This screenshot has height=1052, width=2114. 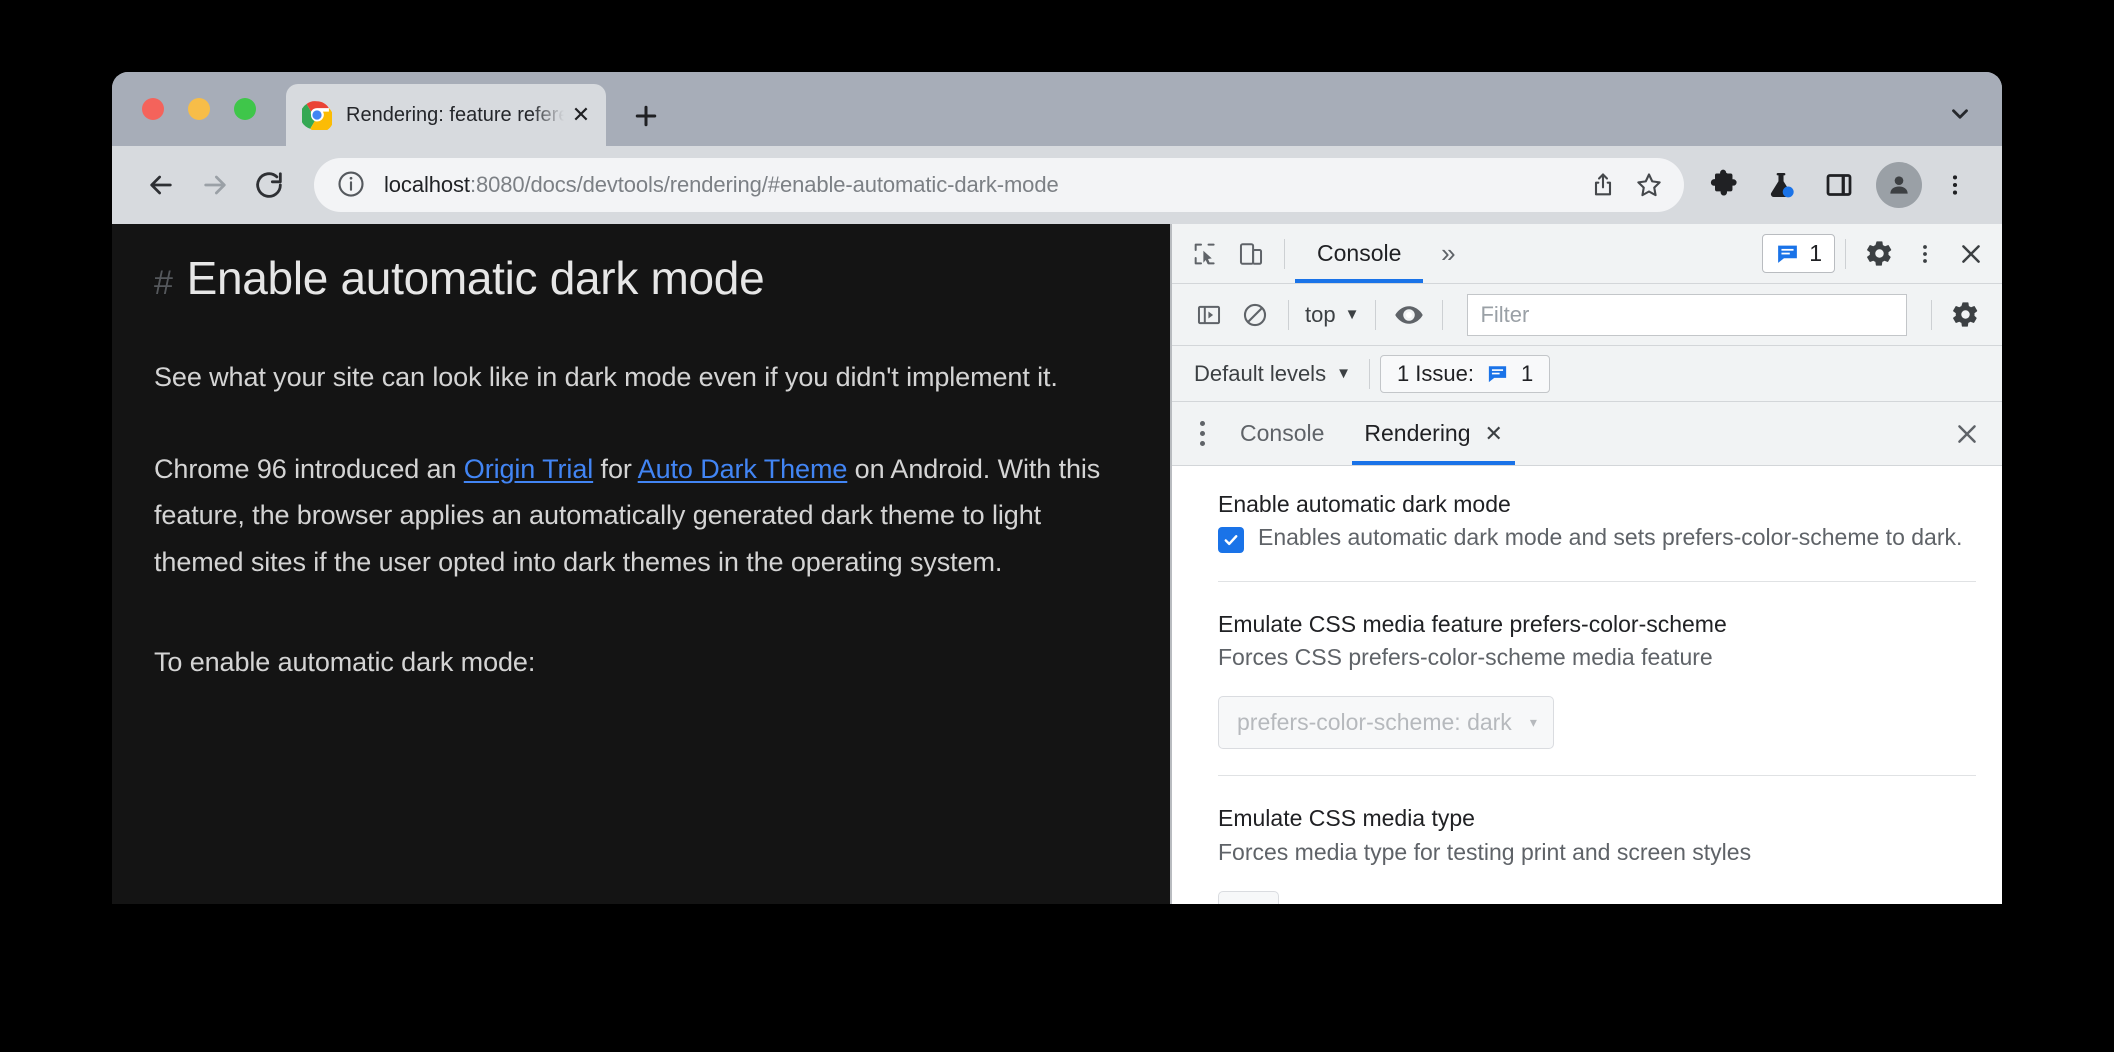 I want to click on chevron-down-icon: ▾, so click(x=1533, y=722).